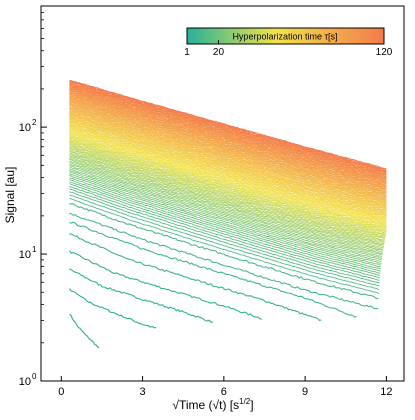 The image size is (415, 420). I want to click on x-axis-ticks: 0 3 6 9 12, so click(225, 387).